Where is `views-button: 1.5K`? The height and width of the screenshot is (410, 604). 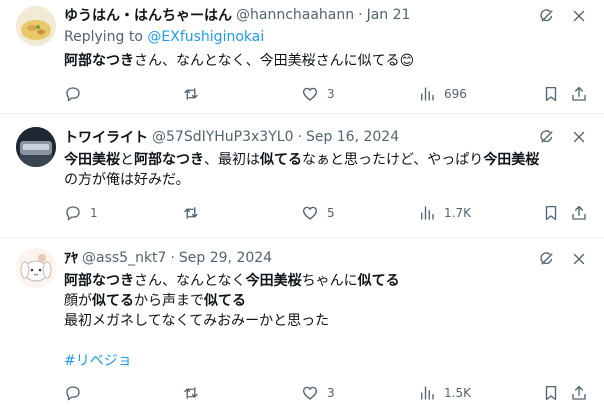 views-button: 1.5K is located at coordinates (480, 393).